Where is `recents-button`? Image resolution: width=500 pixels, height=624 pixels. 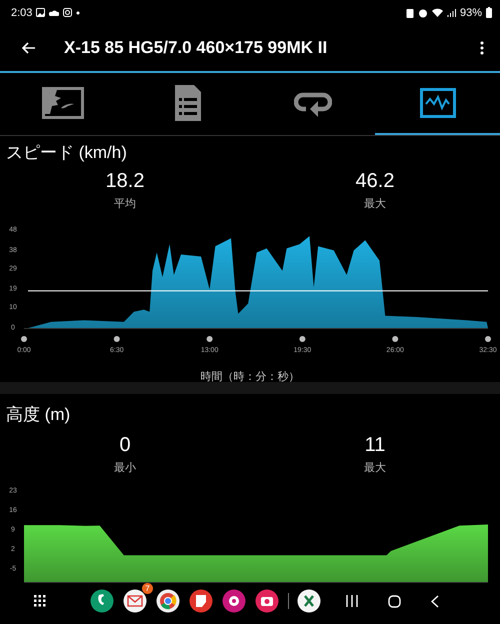 recents-button is located at coordinates (352, 601).